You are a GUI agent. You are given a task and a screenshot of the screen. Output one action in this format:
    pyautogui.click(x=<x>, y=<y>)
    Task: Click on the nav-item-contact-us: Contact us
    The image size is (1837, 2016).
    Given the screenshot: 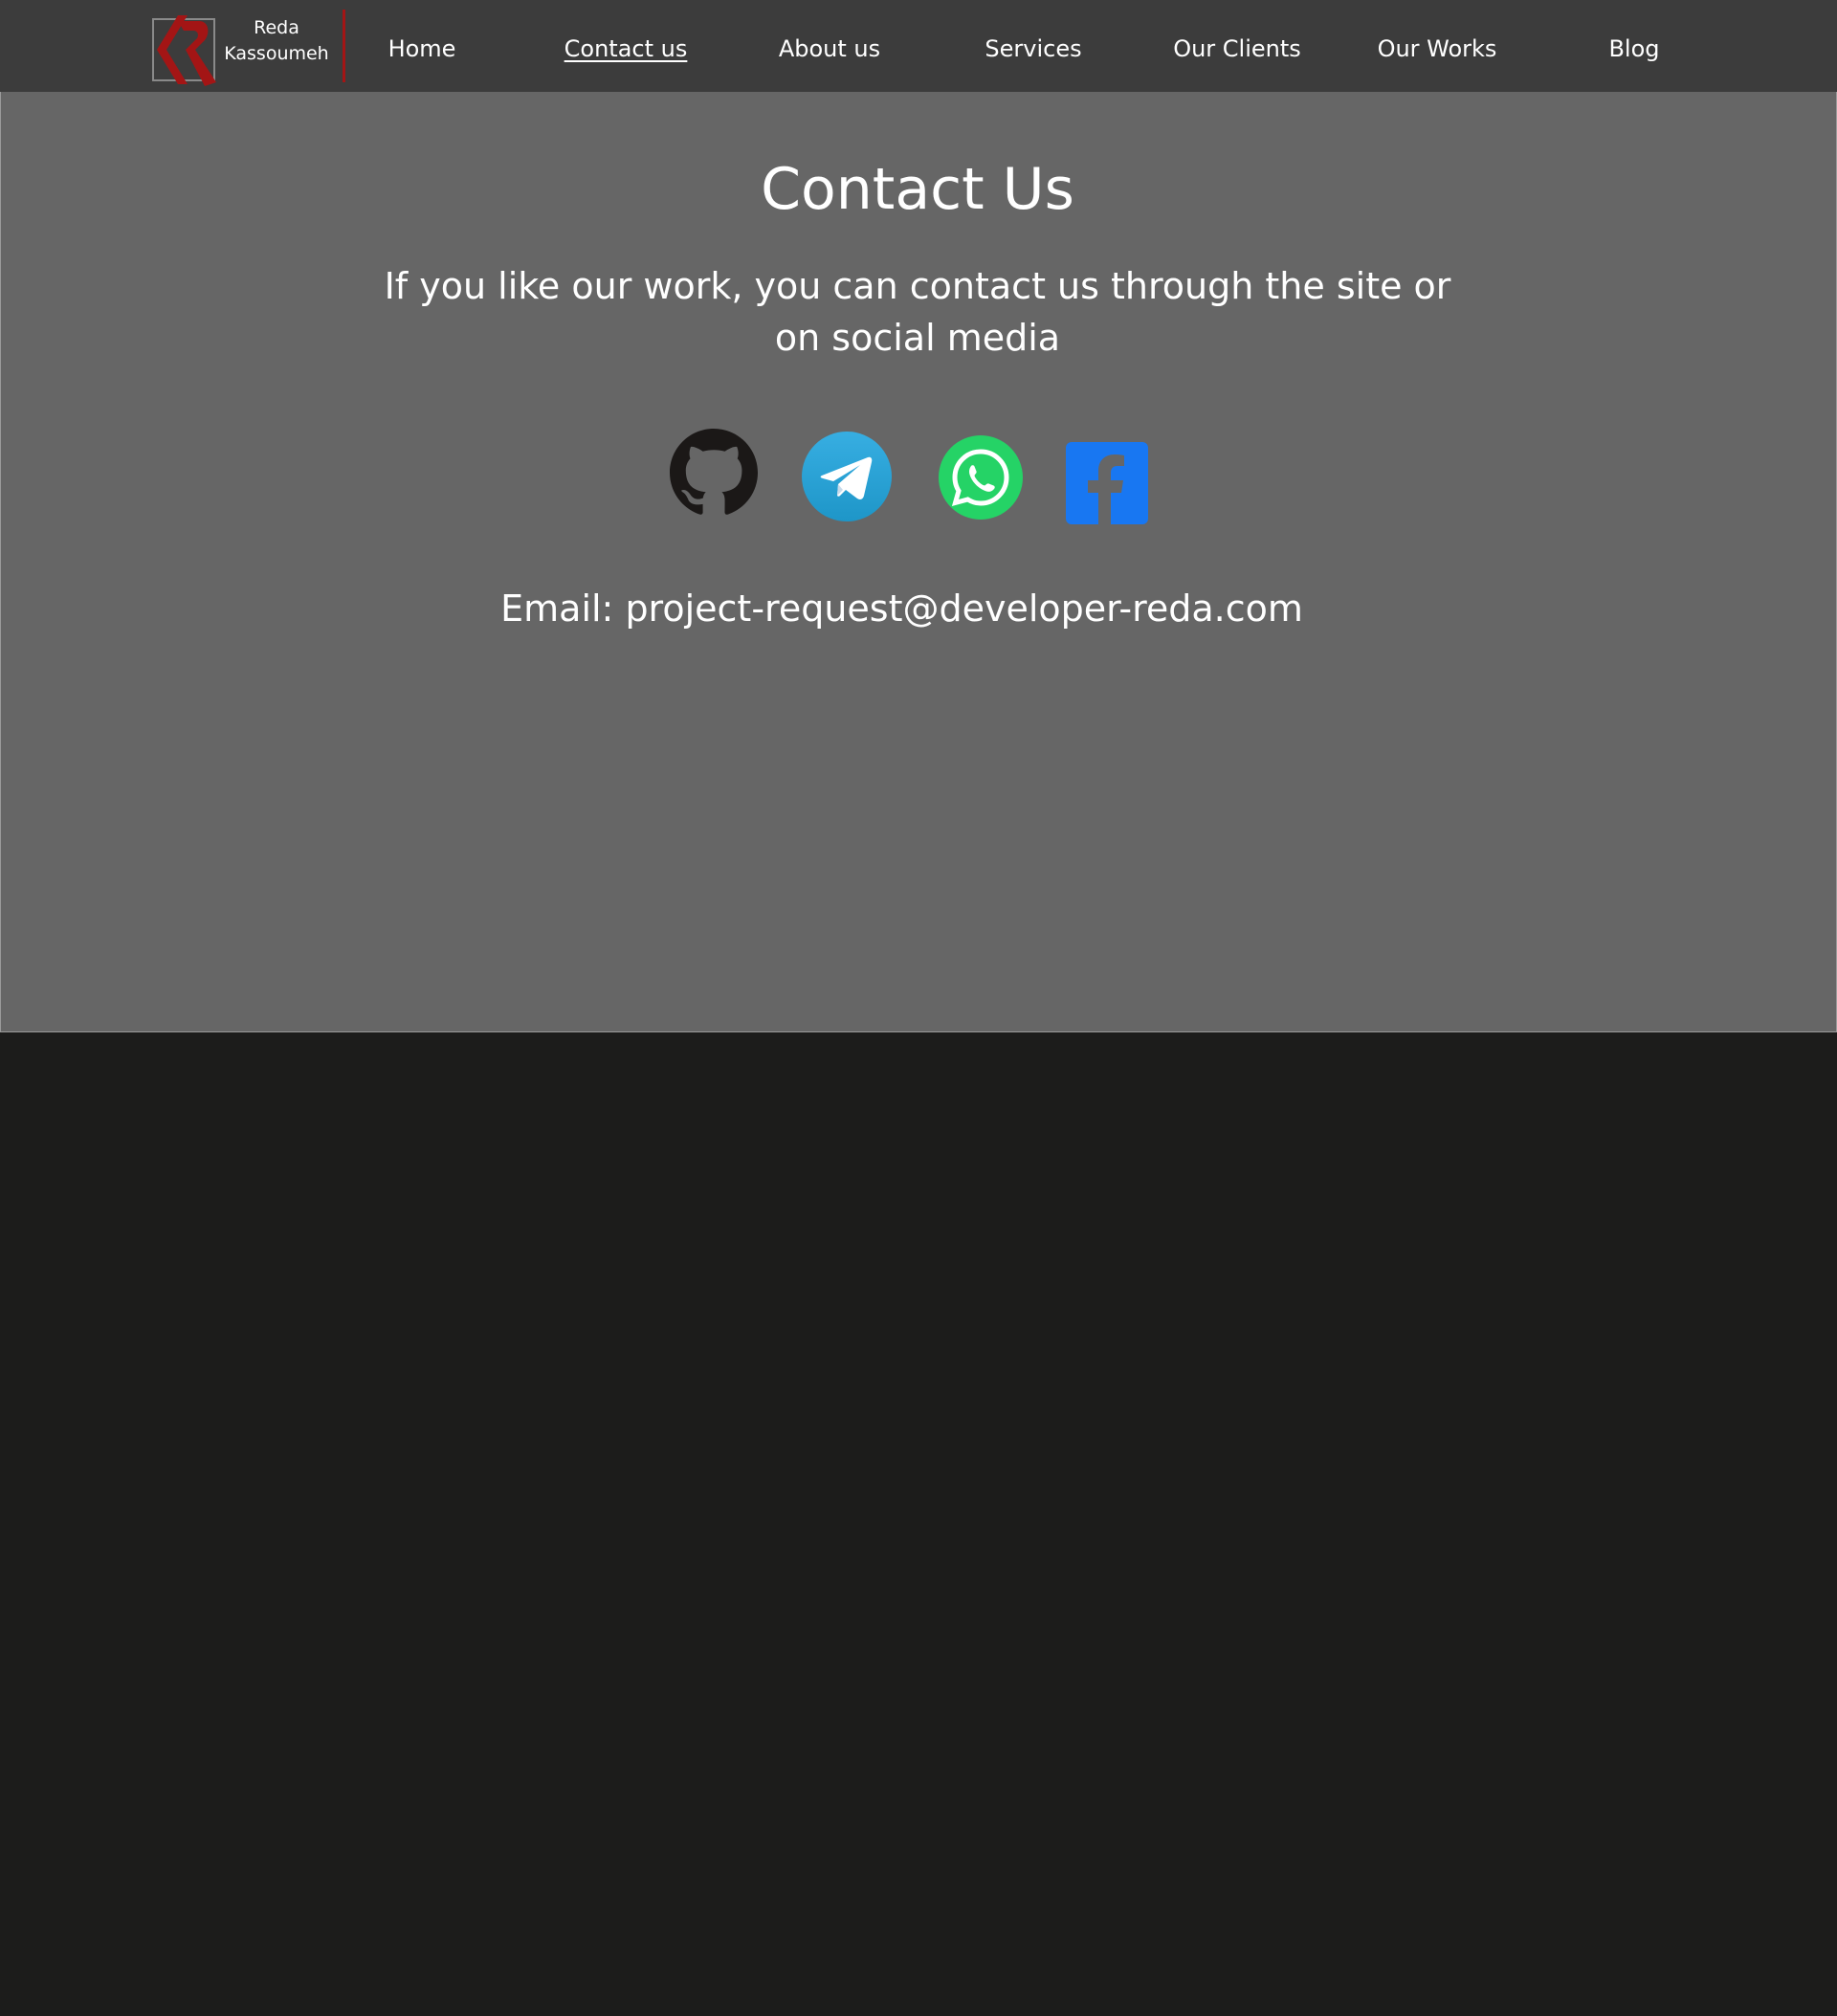 What is the action you would take?
    pyautogui.click(x=626, y=49)
    